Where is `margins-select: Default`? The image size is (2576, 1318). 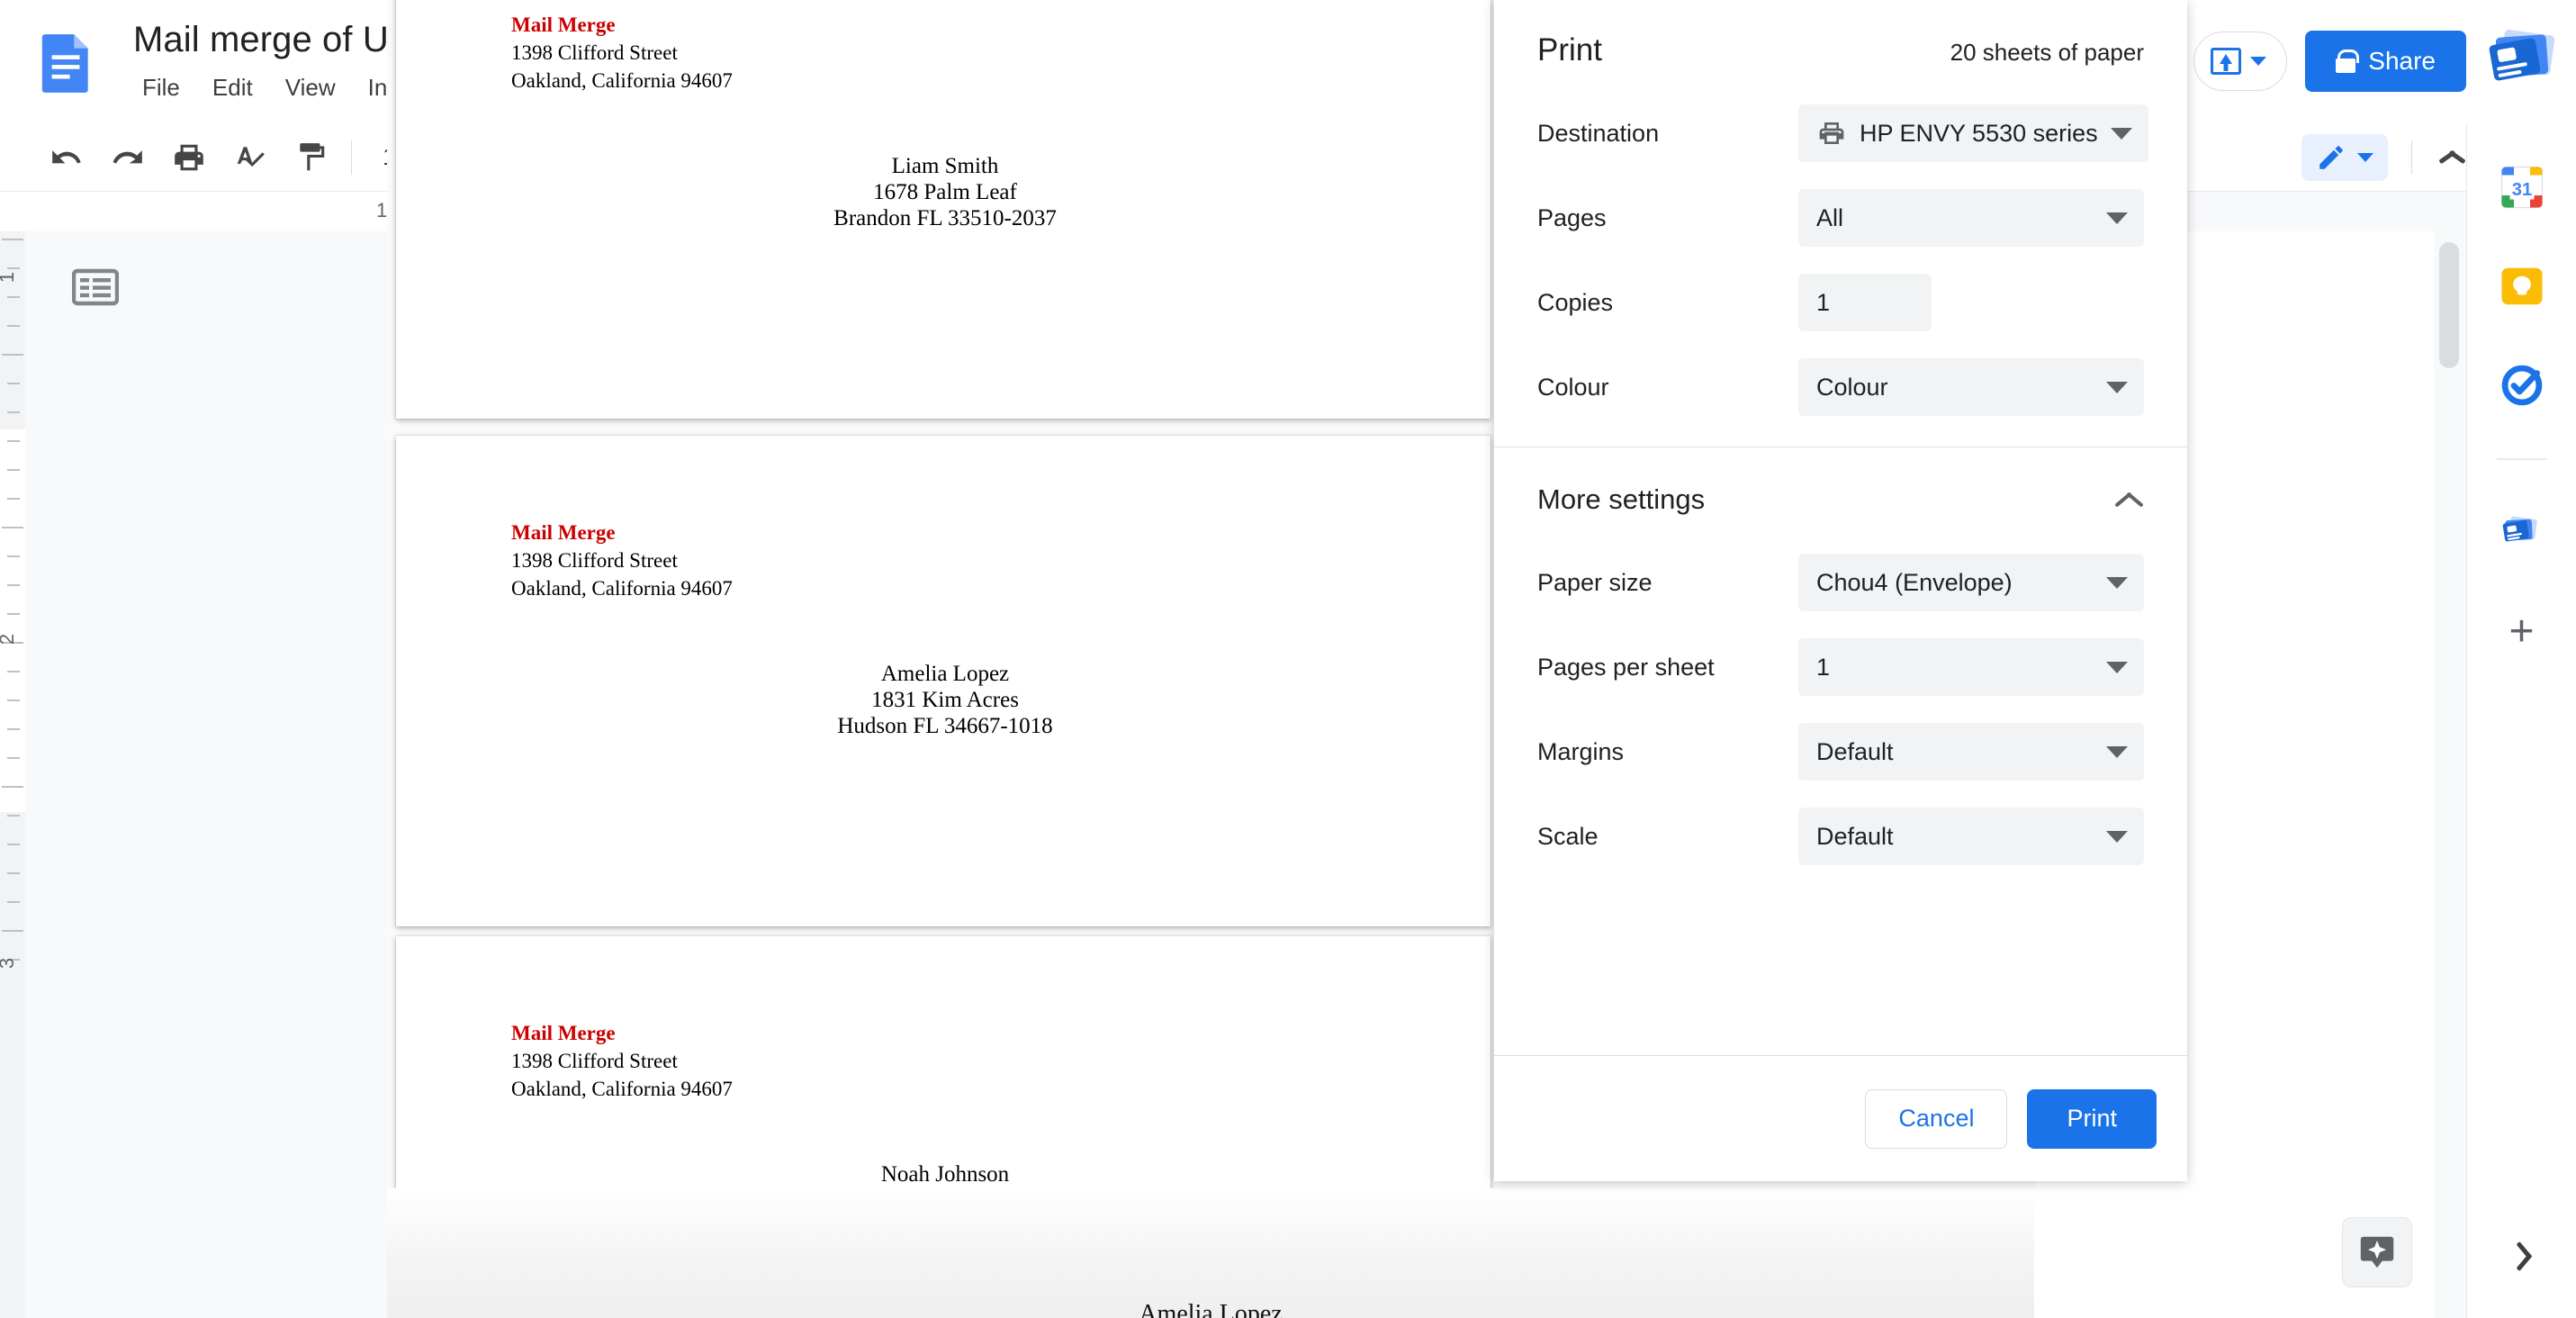
margins-select: Default is located at coordinates (1971, 752).